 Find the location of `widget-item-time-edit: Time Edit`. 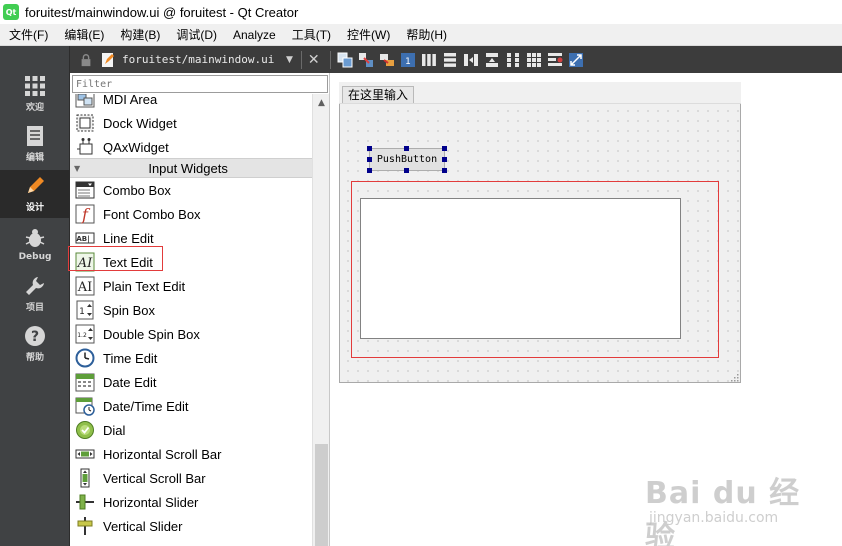

widget-item-time-edit: Time Edit is located at coordinates (191, 358).